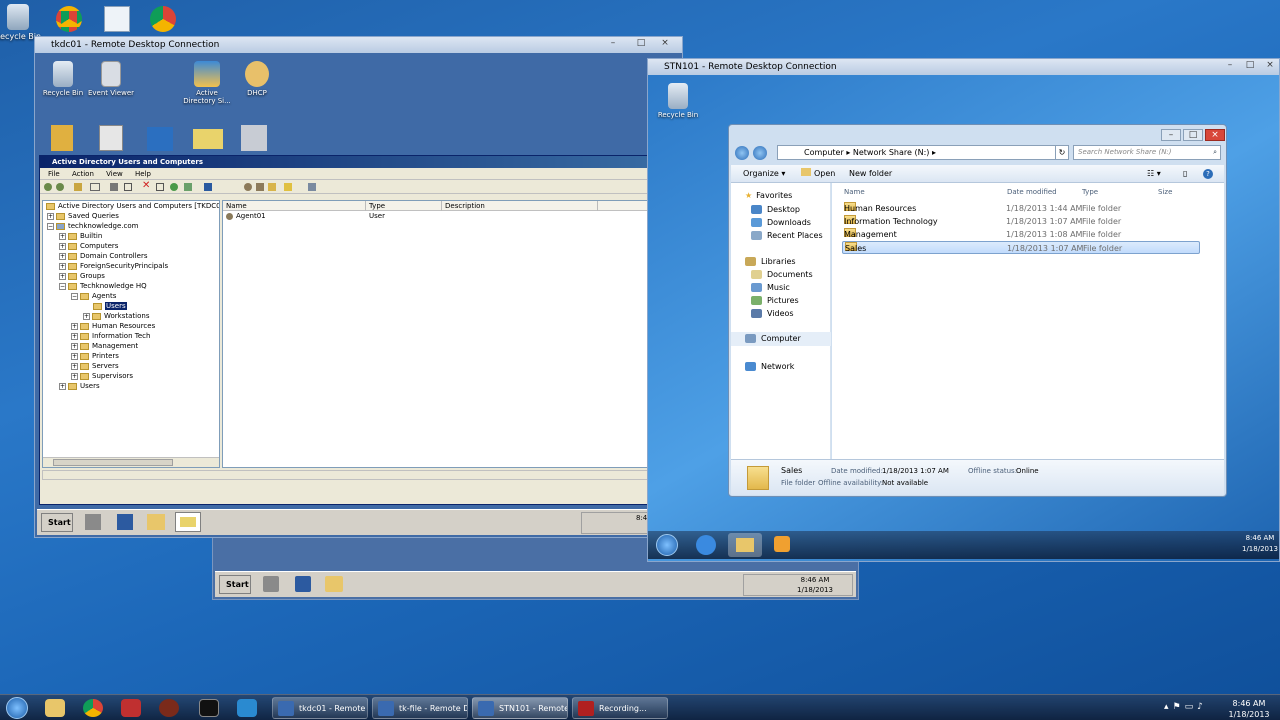 Image resolution: width=1280 pixels, height=720 pixels. Describe the element at coordinates (775, 300) in the screenshot. I see `nav-pictures: Pictures` at that location.